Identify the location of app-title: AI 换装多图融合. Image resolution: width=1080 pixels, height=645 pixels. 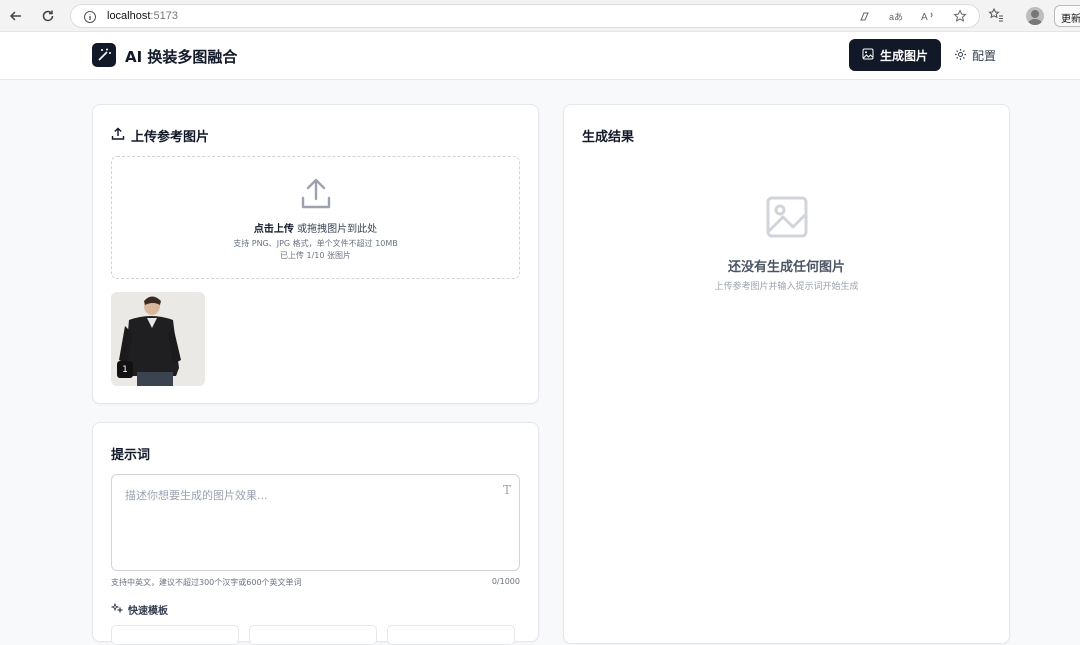
(181, 57).